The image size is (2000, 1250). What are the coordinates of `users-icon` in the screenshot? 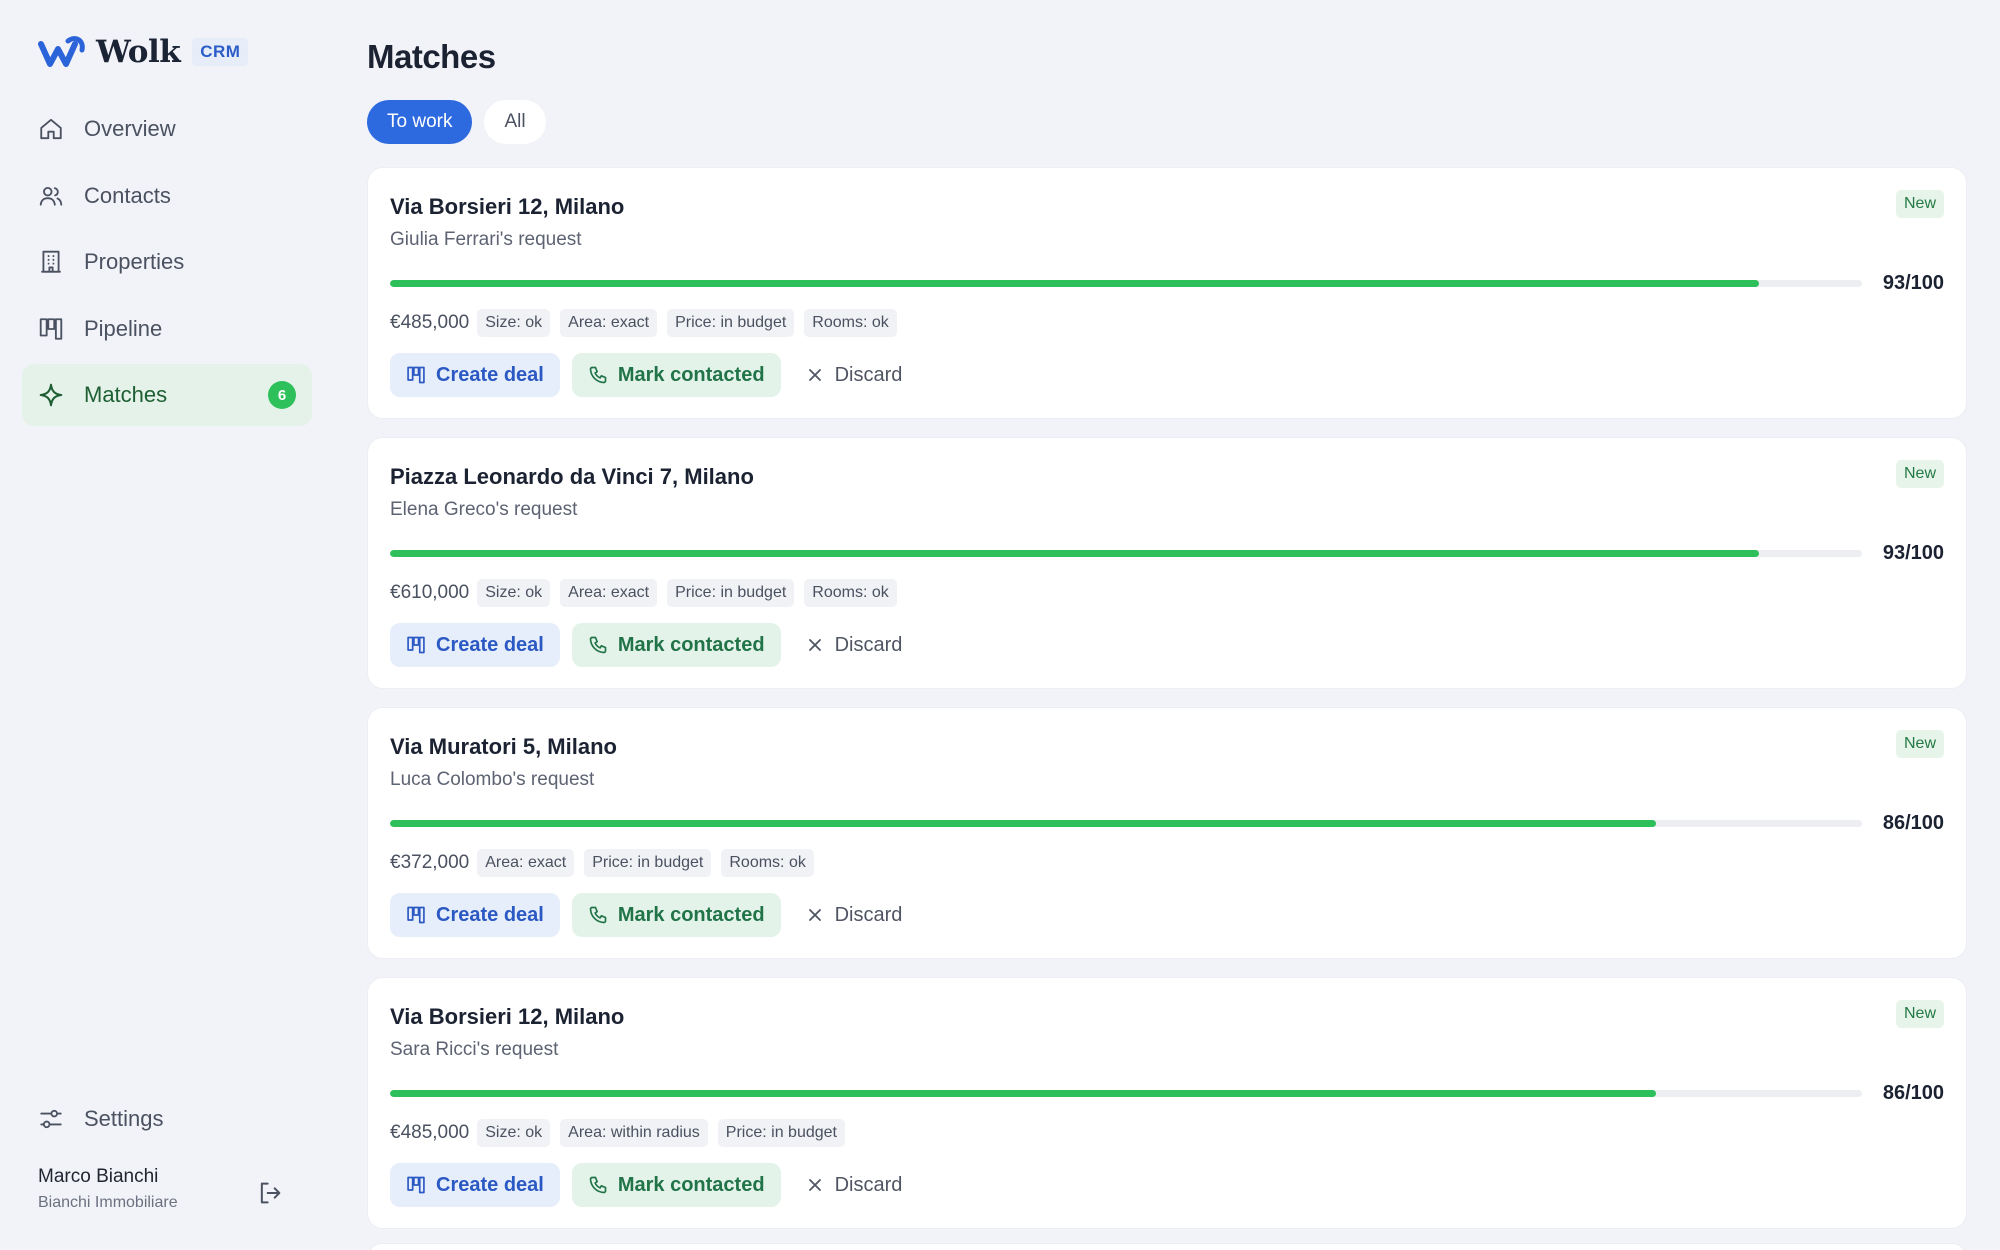 It's located at (51, 196).